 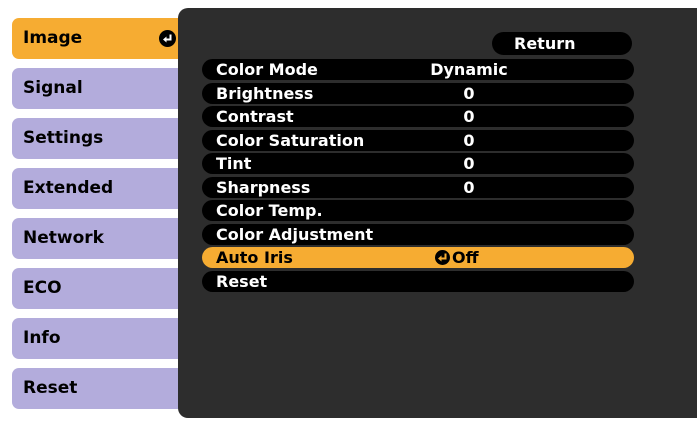 What do you see at coordinates (254, 257) in the screenshot?
I see `row-label: Auto Iris` at bounding box center [254, 257].